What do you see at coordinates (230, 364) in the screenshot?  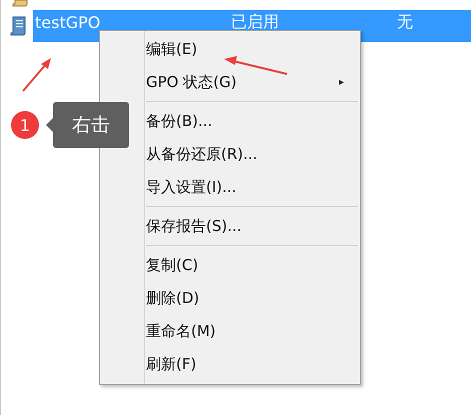 I see `menu-item: 刷新(F)` at bounding box center [230, 364].